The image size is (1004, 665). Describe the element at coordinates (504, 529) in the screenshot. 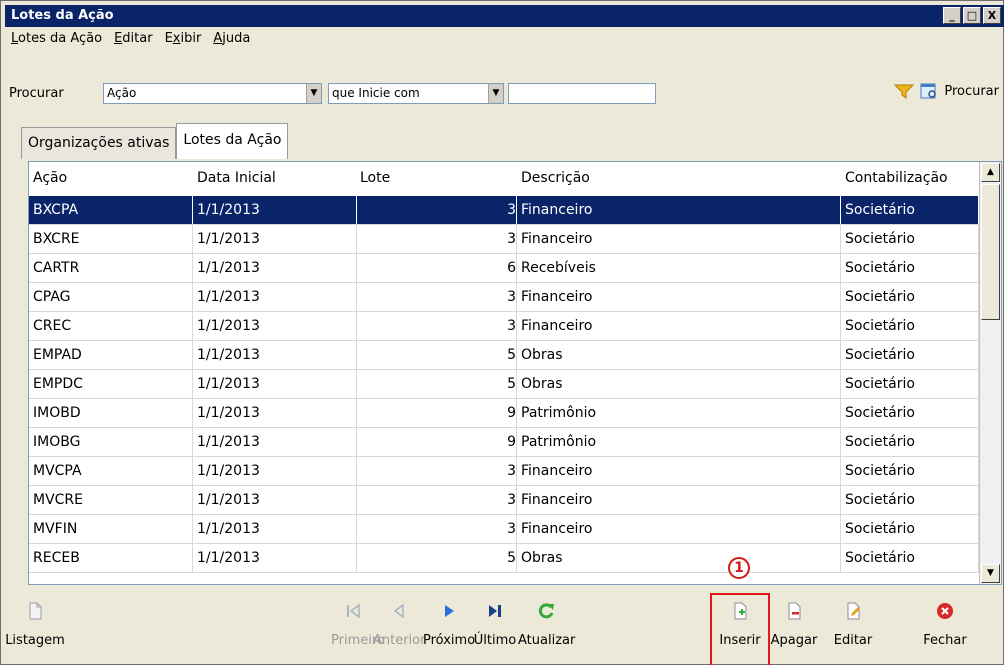

I see `table-row: MVFIN 1/1/2013 3 Financeiro Societário` at that location.